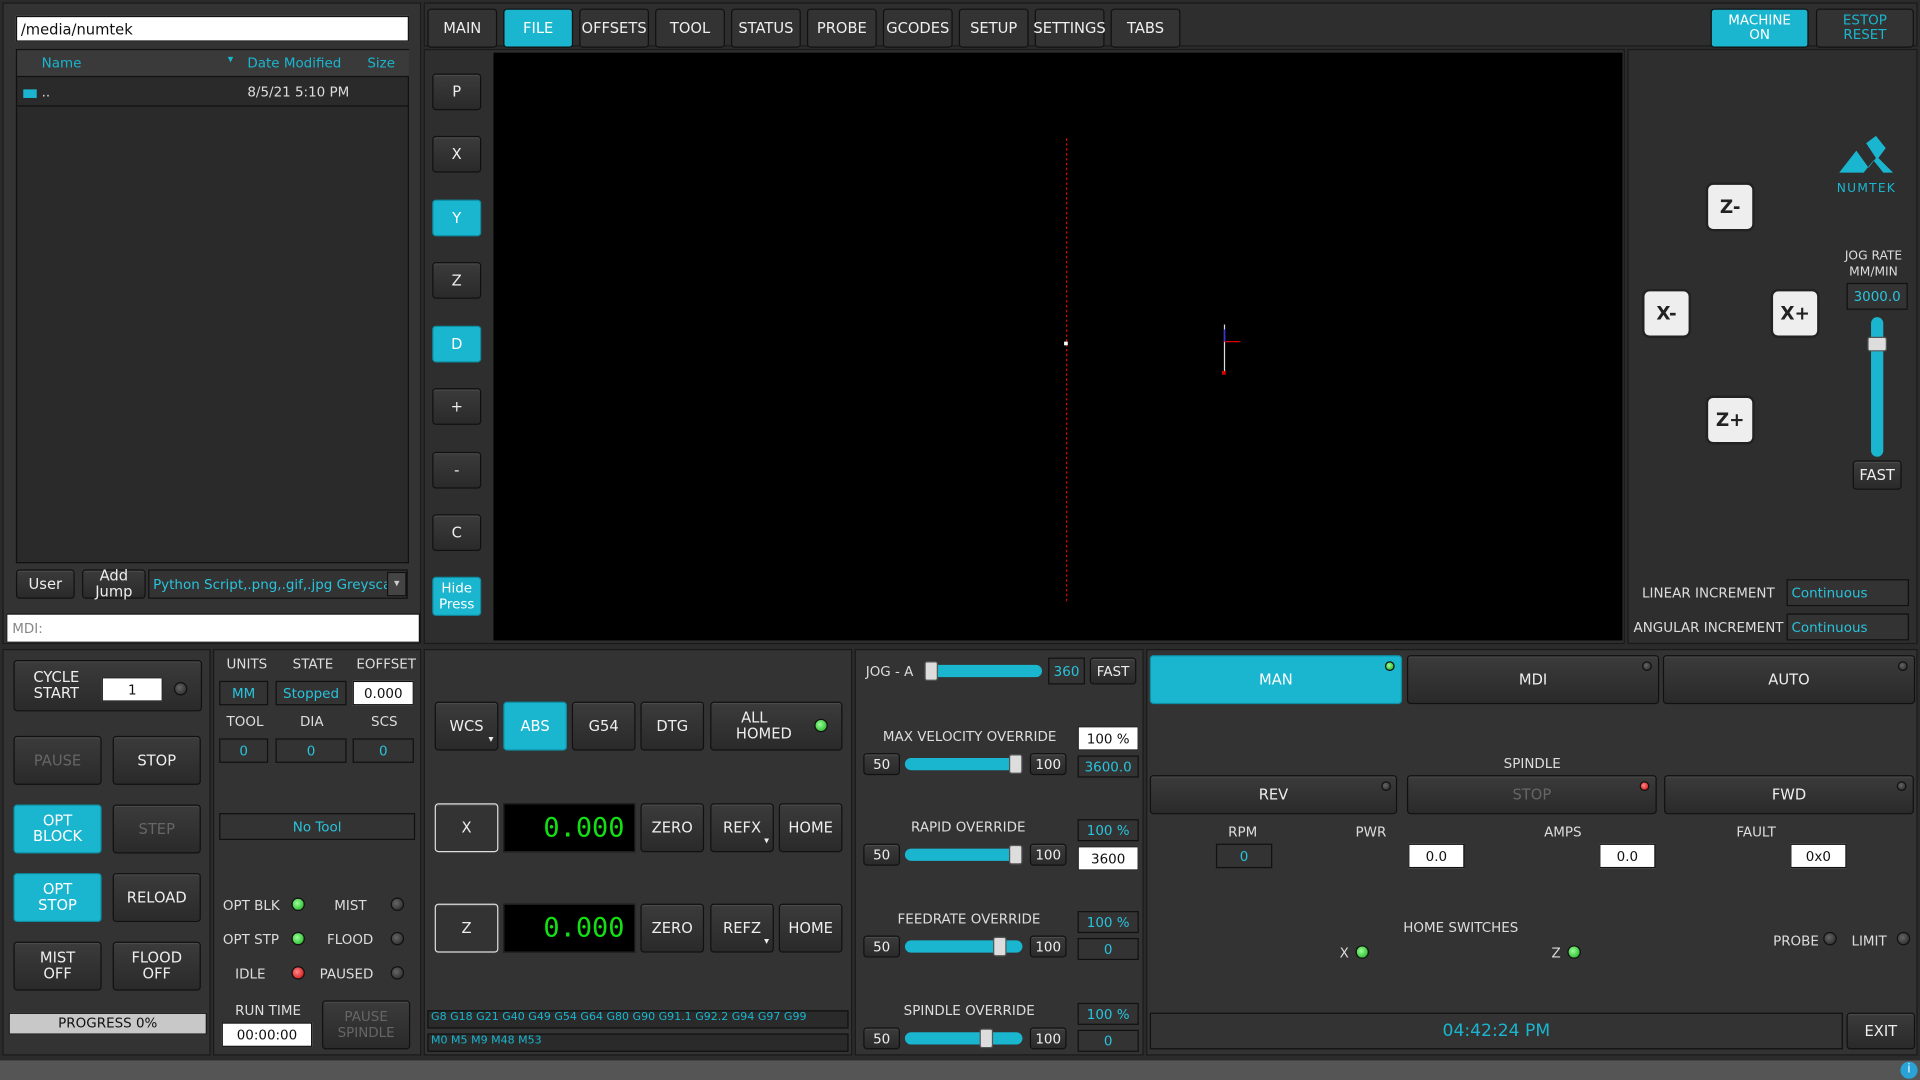 This screenshot has height=1080, width=1920. What do you see at coordinates (1000, 946) in the screenshot?
I see `feedrate-override-handle` at bounding box center [1000, 946].